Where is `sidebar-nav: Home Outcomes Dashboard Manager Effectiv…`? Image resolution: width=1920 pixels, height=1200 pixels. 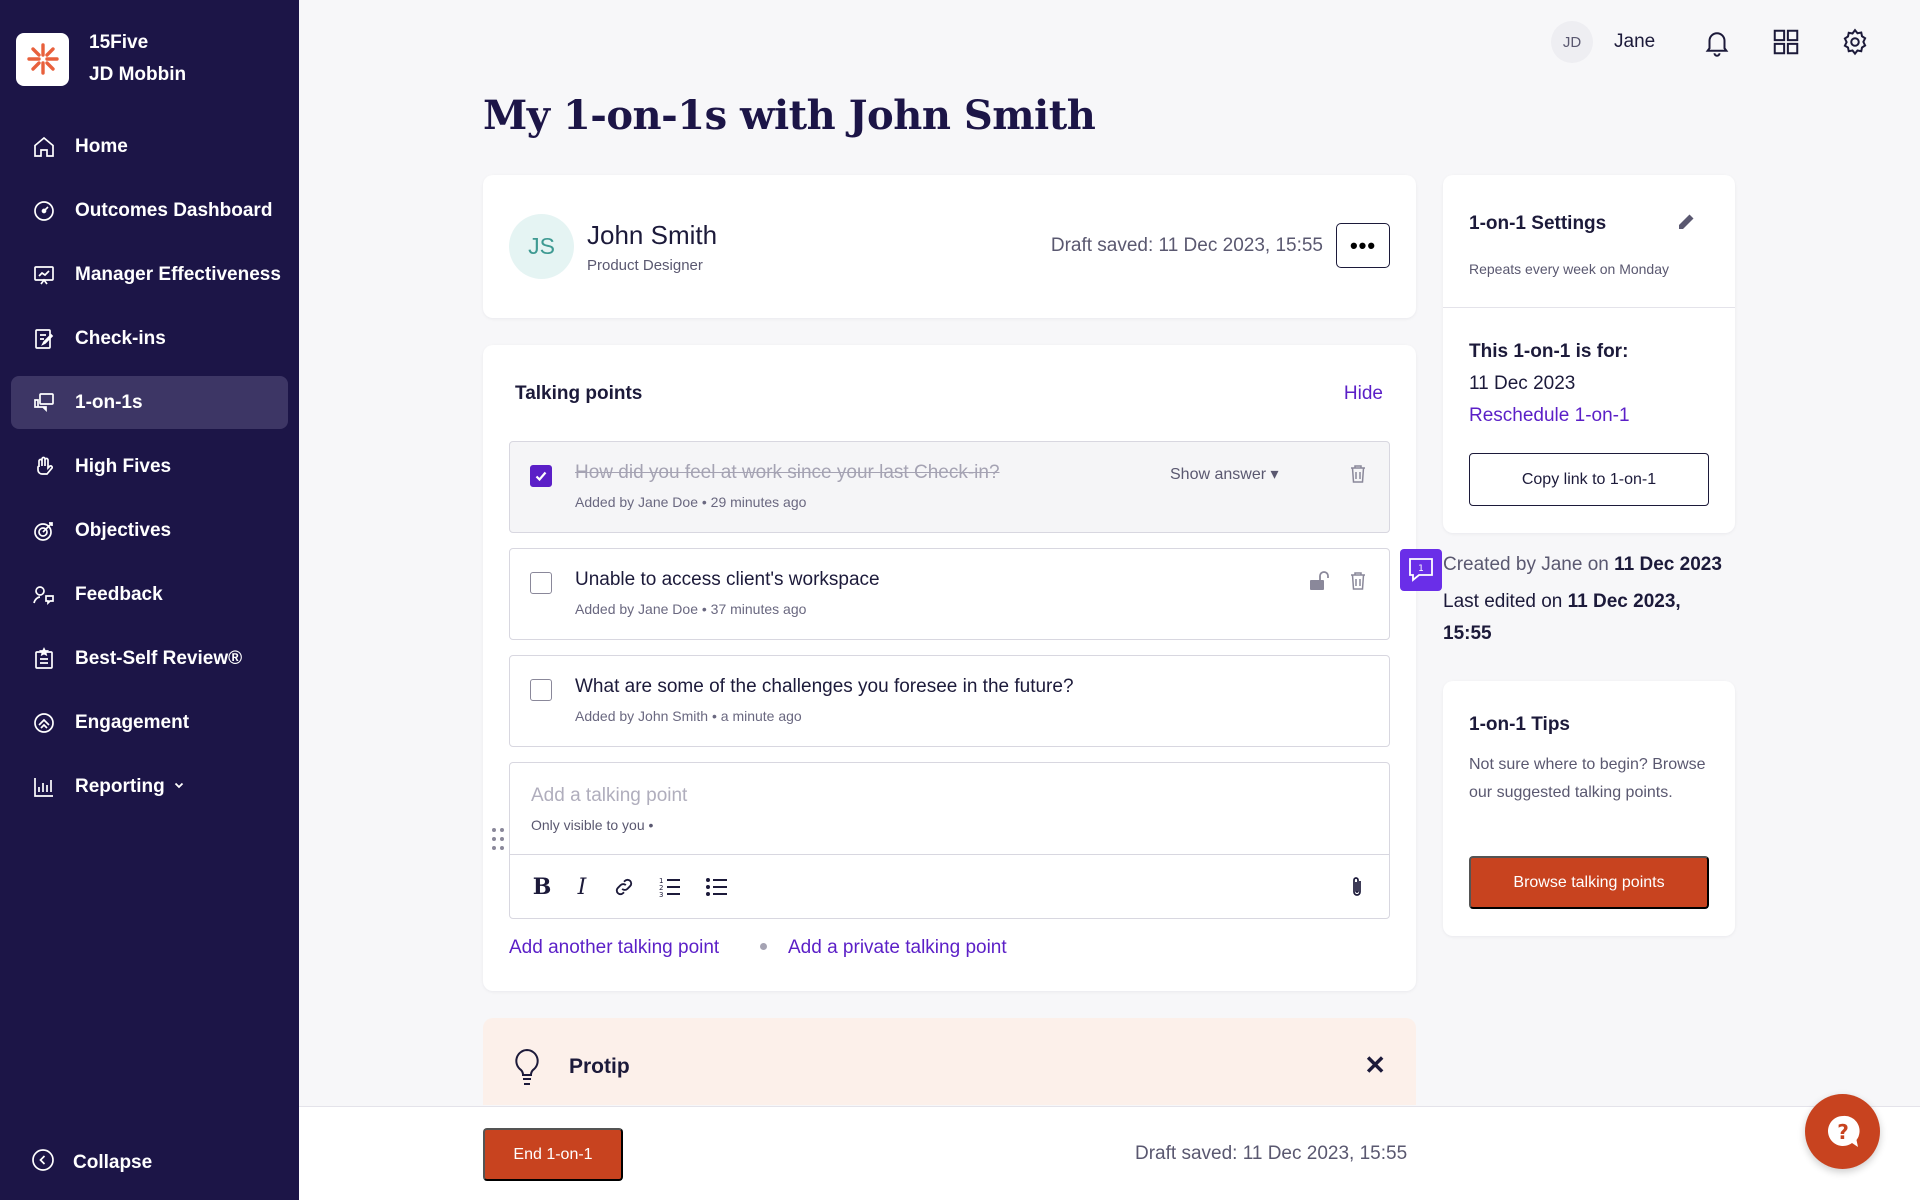
sidebar-nav: Home Outcomes Dashboard Manager Effectiv… is located at coordinates (149, 472).